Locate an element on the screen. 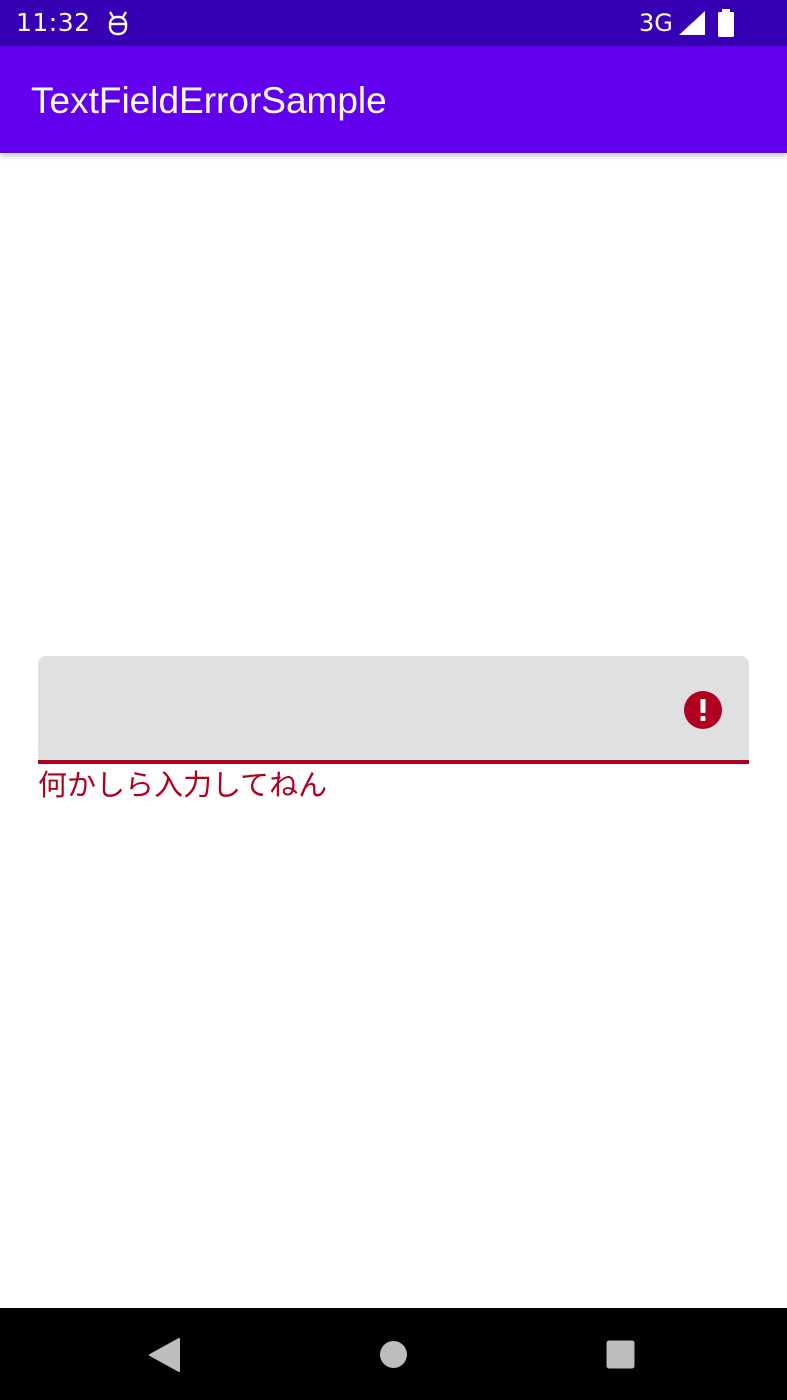  cell-signal-icon is located at coordinates (692, 23).